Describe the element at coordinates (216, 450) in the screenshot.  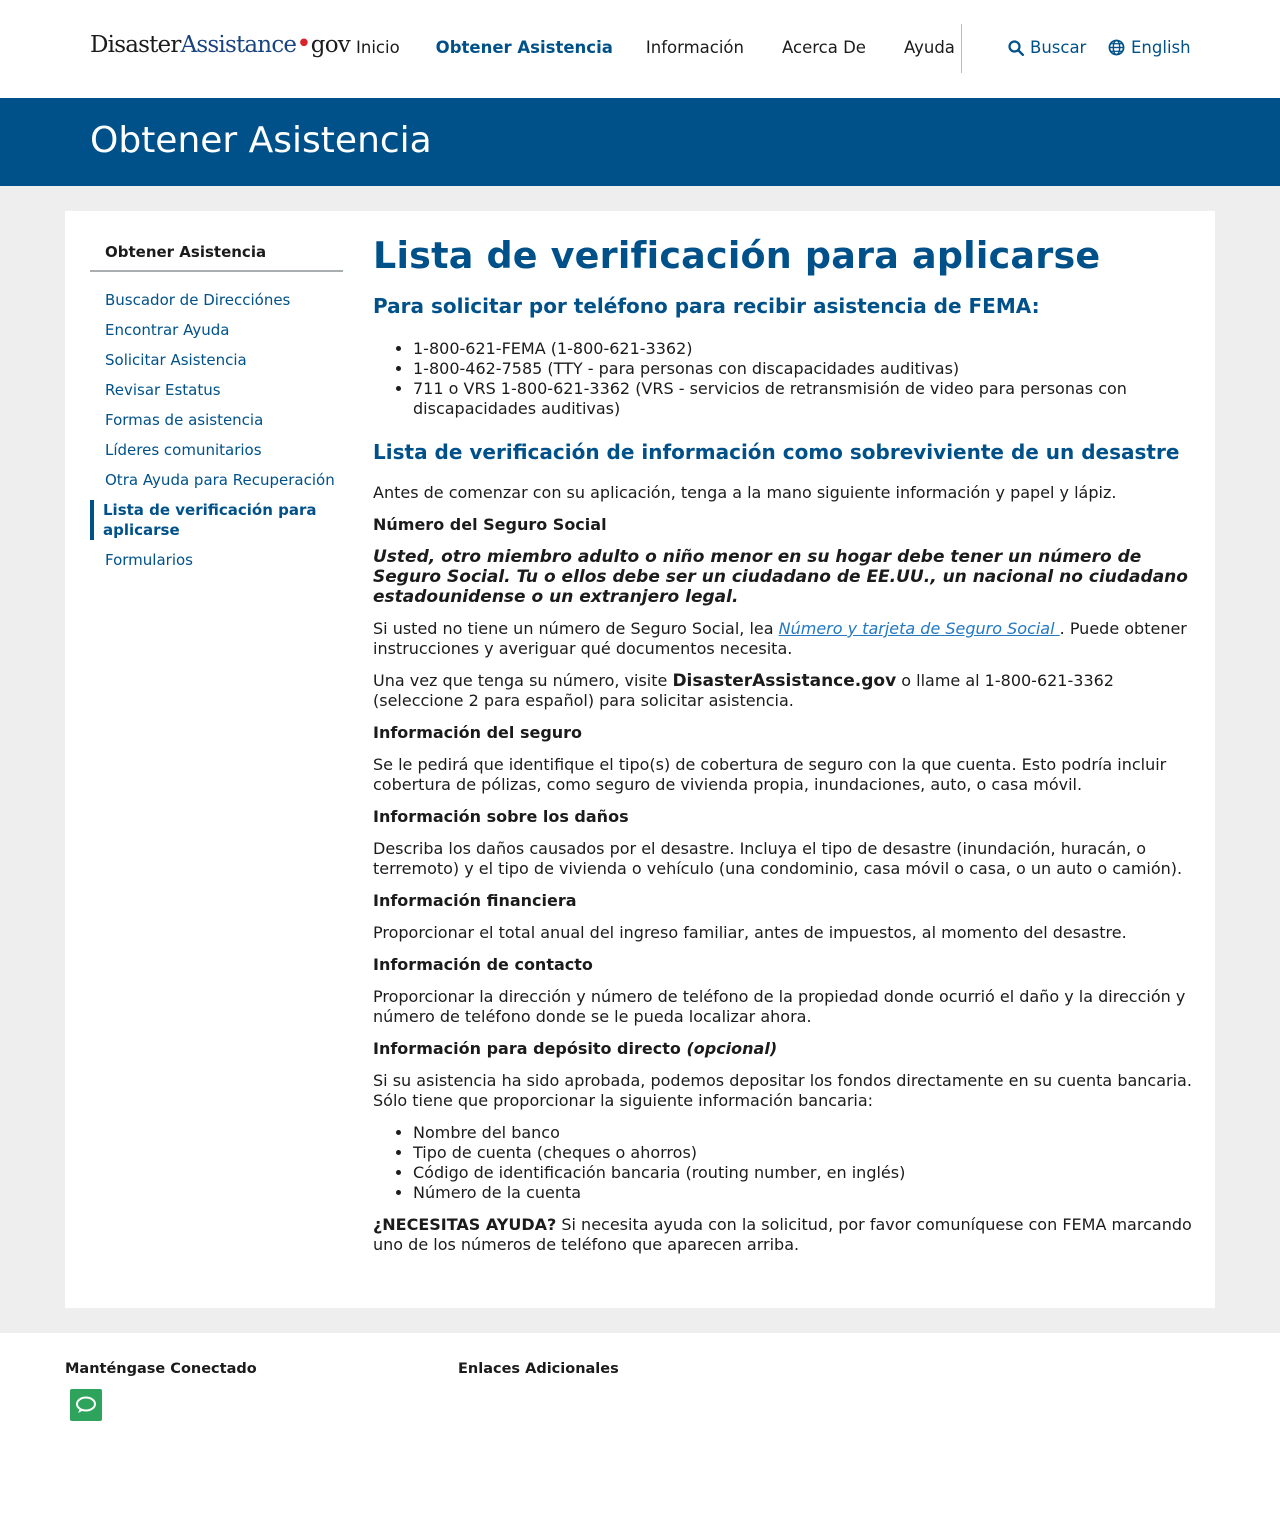
I see `side-nav-item-lideres: Líderes comunitarios` at that location.